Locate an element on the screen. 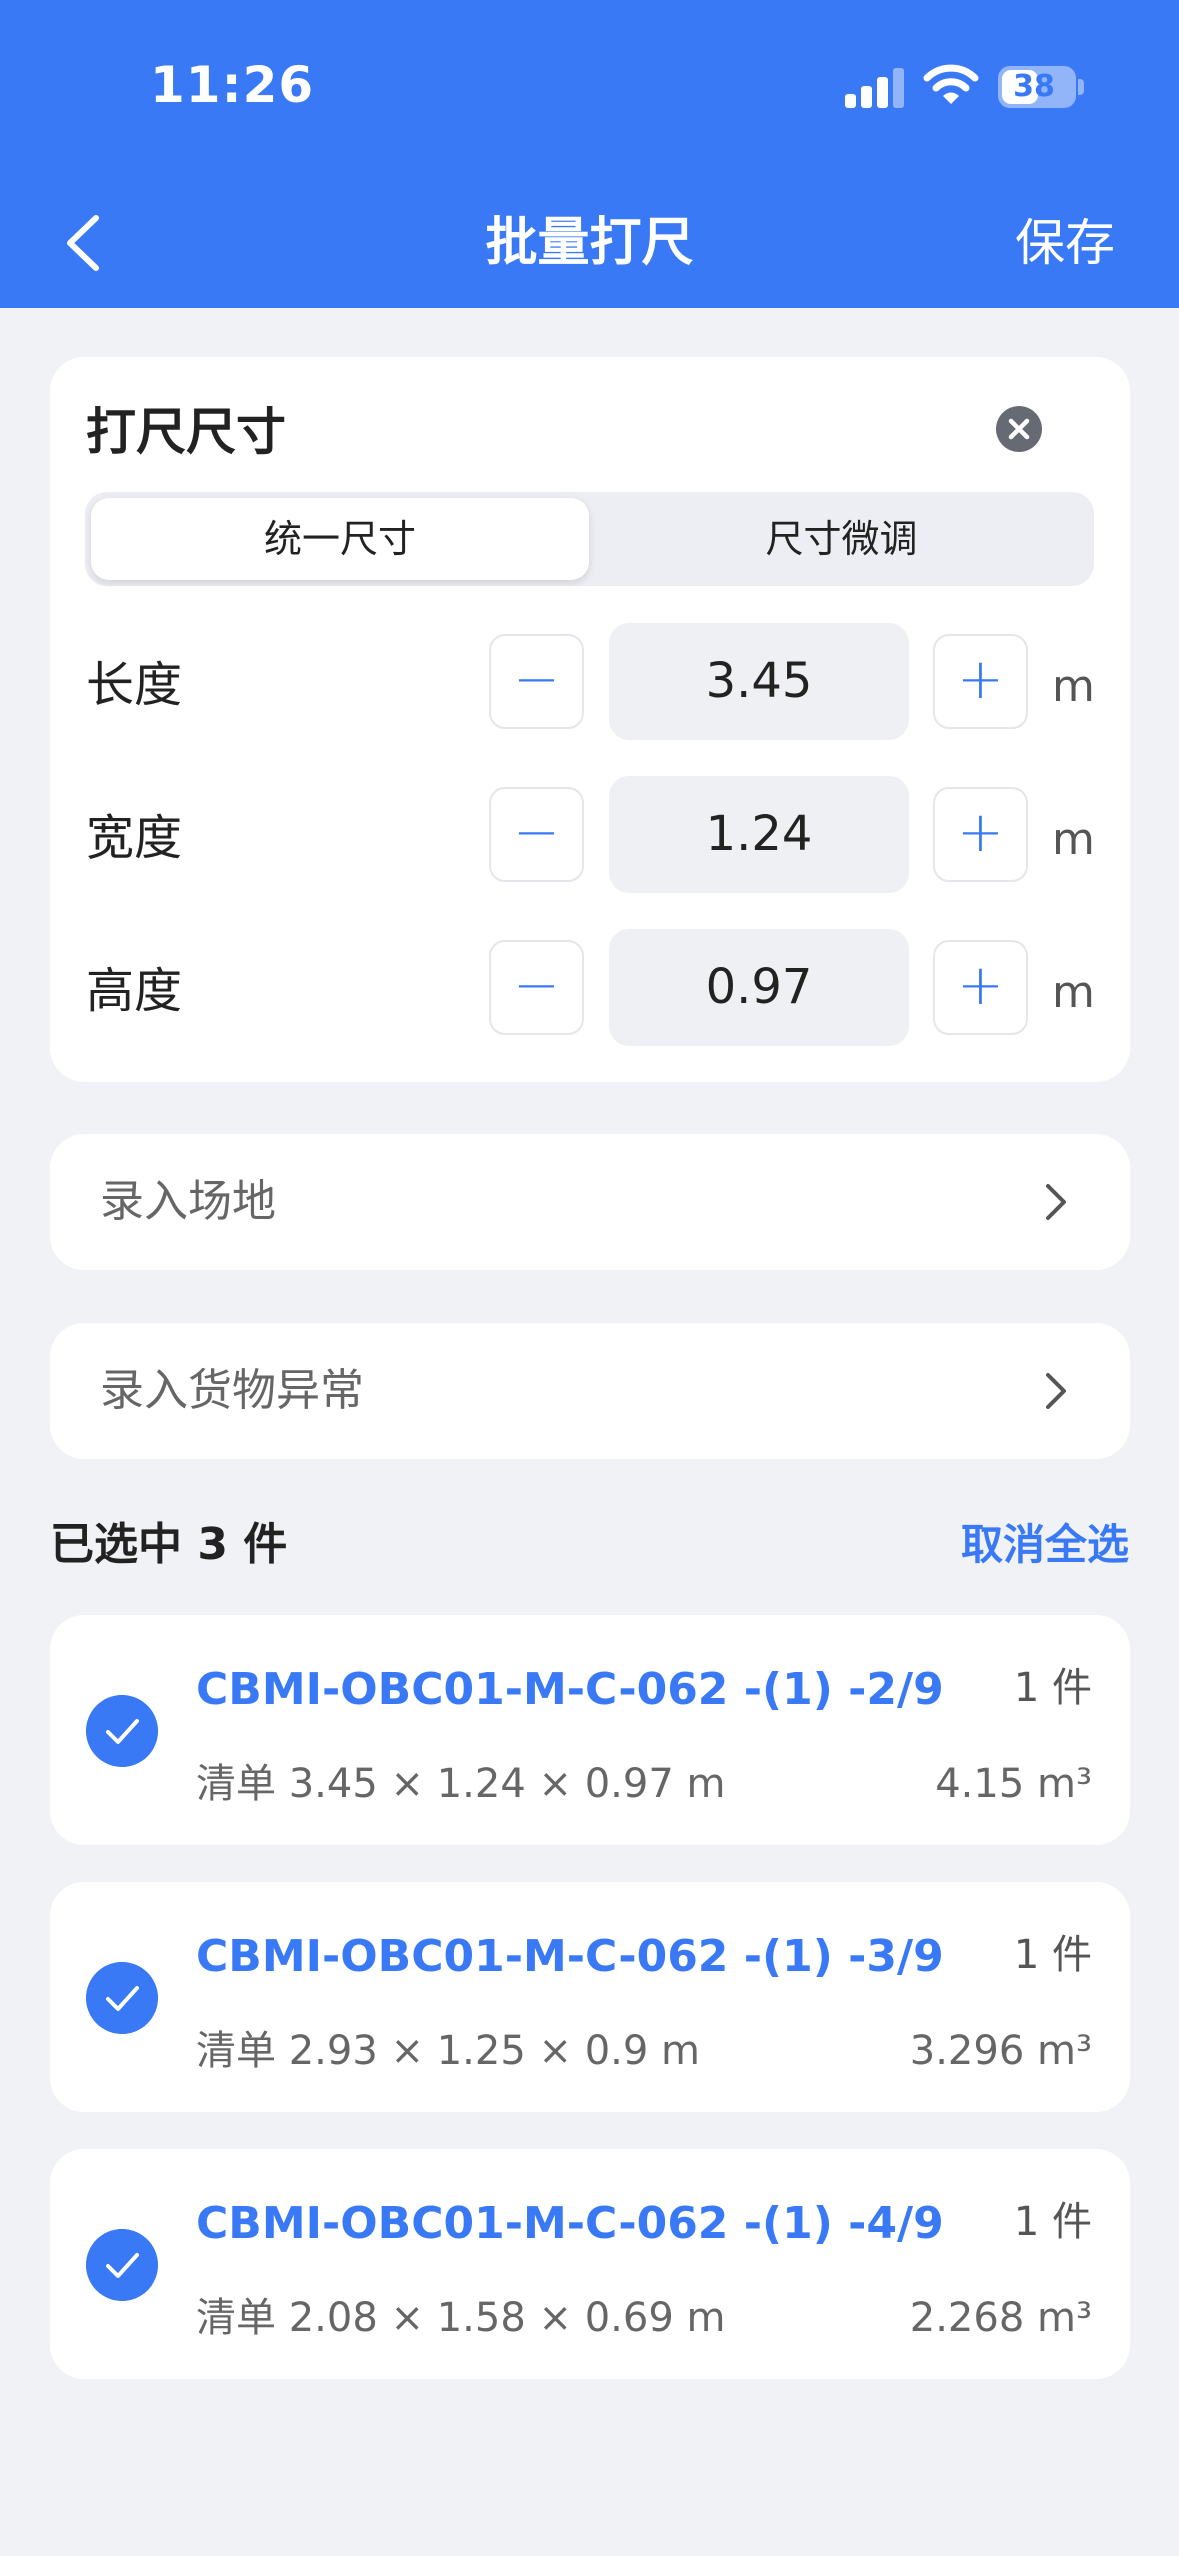  length-plus-button: + is located at coordinates (980, 681).